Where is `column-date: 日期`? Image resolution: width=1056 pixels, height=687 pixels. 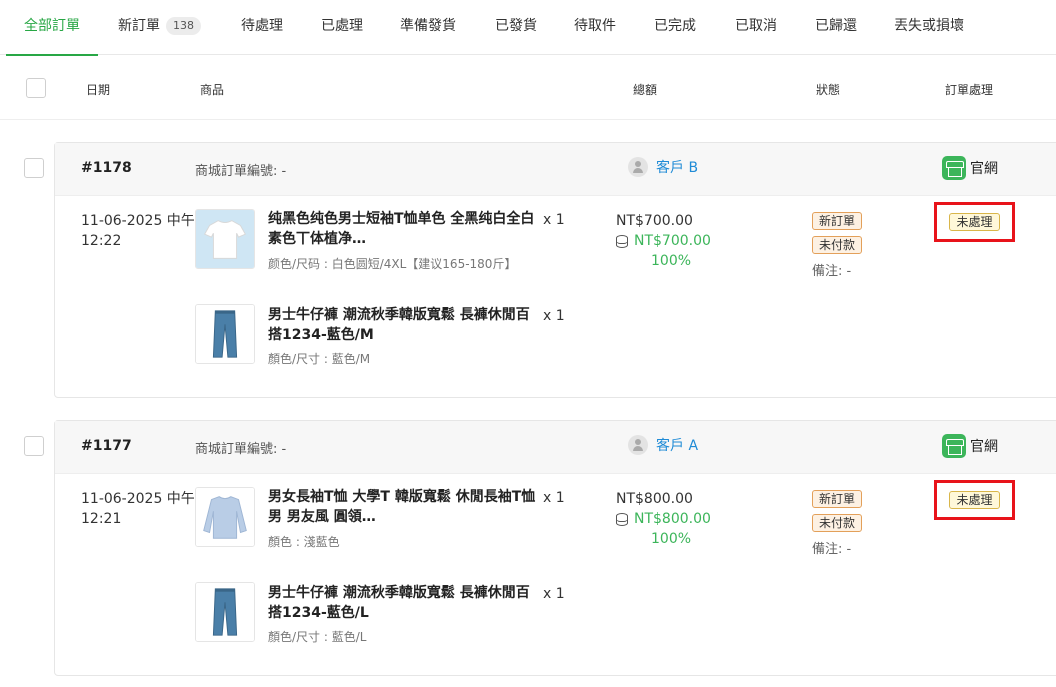
column-date: 日期 is located at coordinates (98, 90).